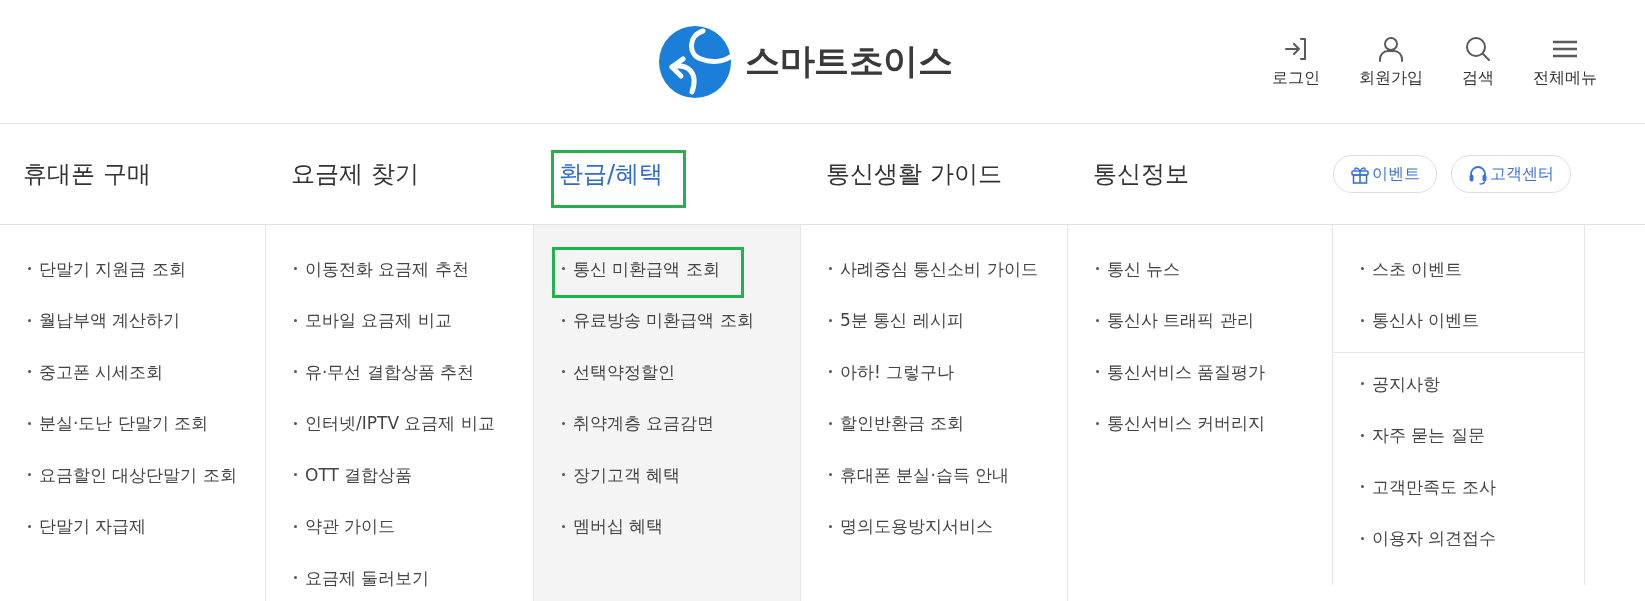 The image size is (1645, 601). Describe the element at coordinates (353, 474) in the screenshot. I see `menu-link: OTT 결합상품` at that location.